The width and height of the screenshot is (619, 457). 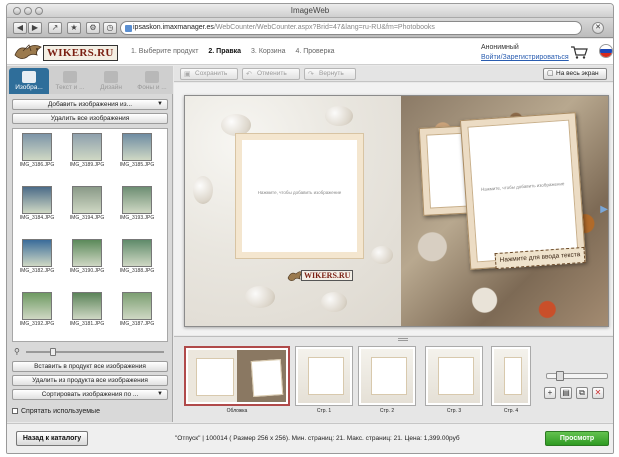 I want to click on left-photo-placeholder: Нажмите, чтобы добавить изображение, so click(x=299, y=196).